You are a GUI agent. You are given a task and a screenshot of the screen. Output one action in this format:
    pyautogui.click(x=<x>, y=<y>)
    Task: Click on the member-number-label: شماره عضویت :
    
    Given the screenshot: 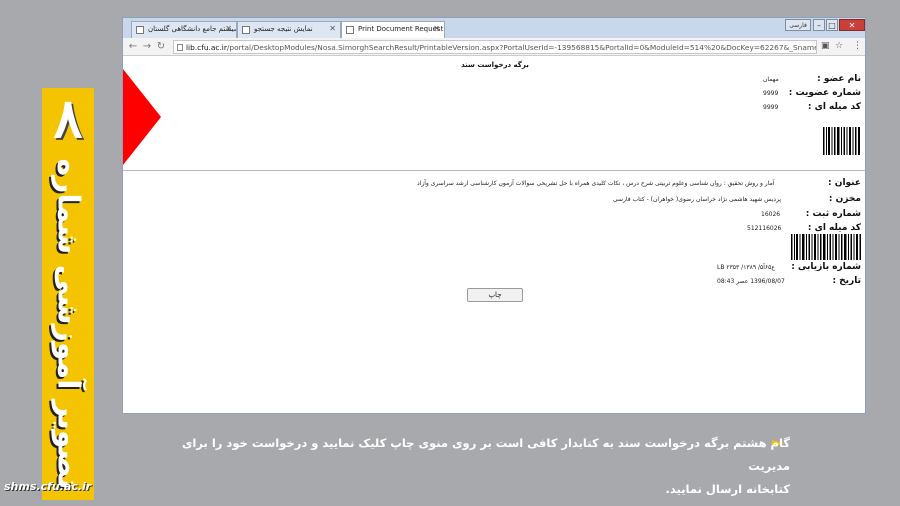 What is the action you would take?
    pyautogui.click(x=824, y=93)
    